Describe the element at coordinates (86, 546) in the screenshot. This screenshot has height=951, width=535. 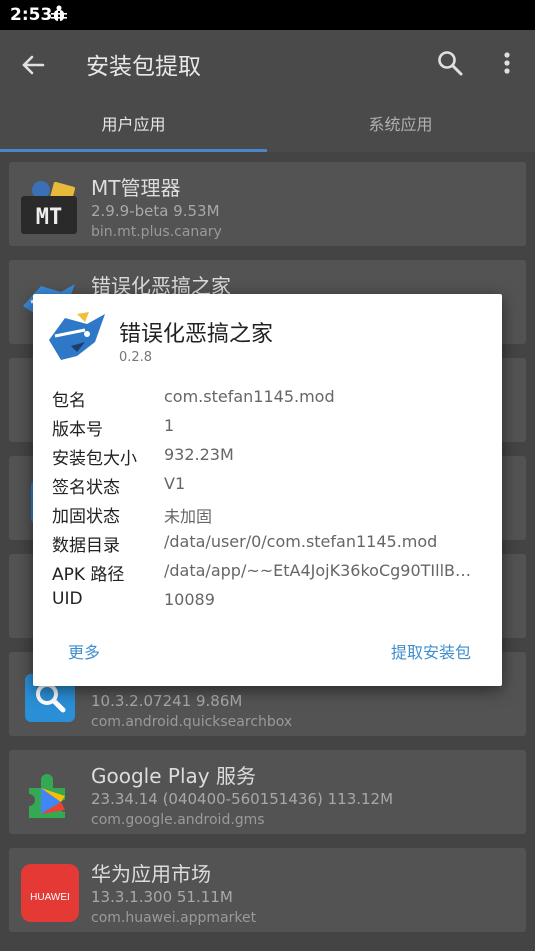
I see `info-label: 数据目录` at that location.